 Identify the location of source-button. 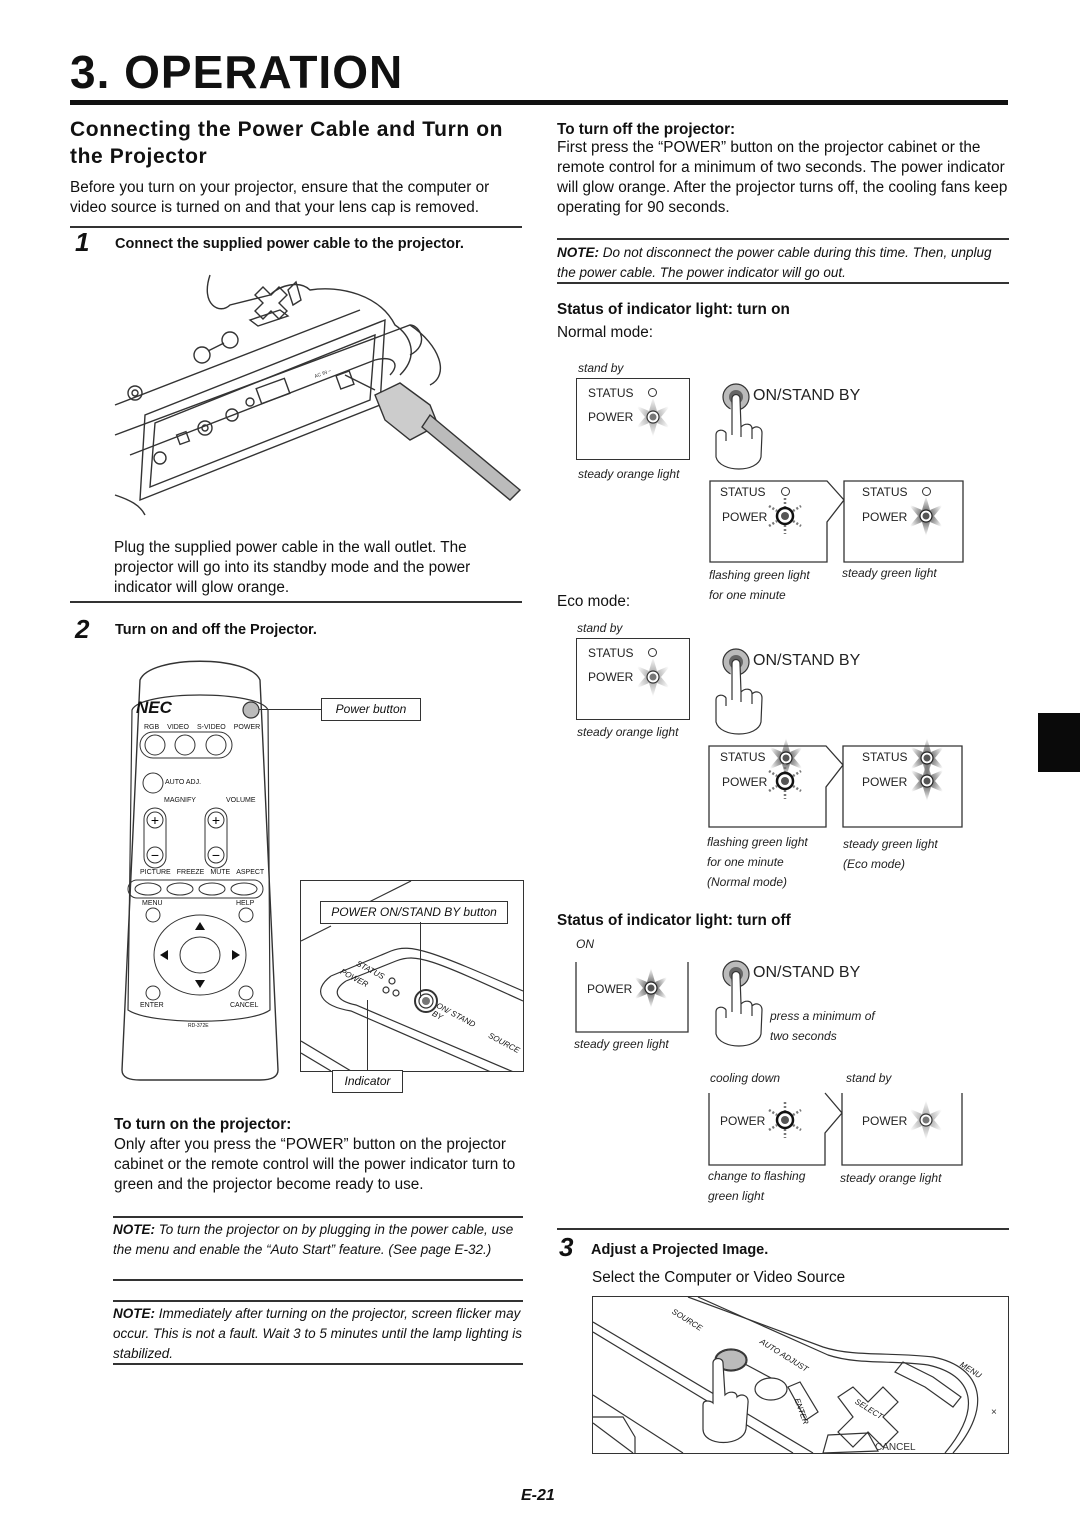
(731, 1360).